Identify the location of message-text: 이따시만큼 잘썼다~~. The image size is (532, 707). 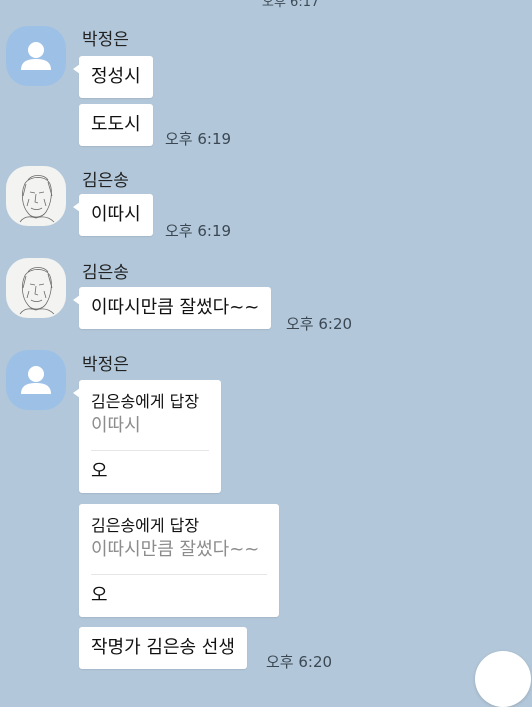
(175, 307).